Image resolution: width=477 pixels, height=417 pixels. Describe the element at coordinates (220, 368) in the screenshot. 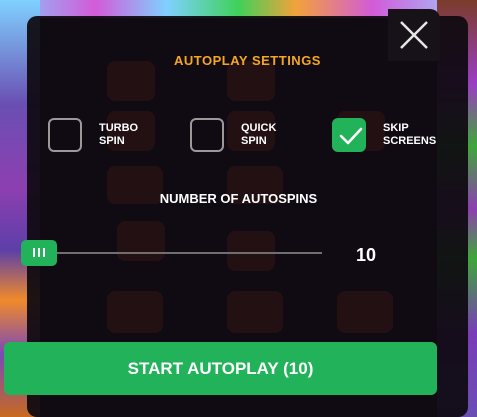

I see `start-autoplay-button: START AUTOPLAY (10)` at that location.